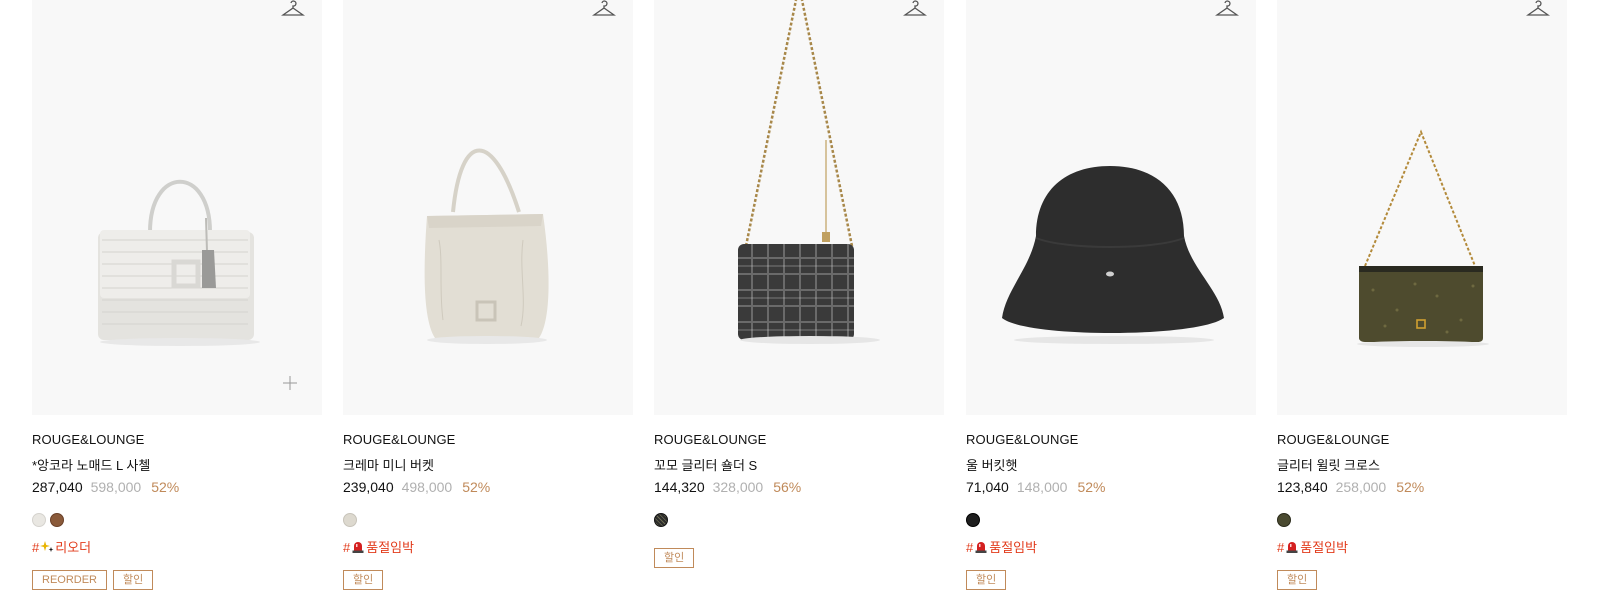 This screenshot has height=604, width=1598. I want to click on sale-price: 123,840, so click(1302, 487).